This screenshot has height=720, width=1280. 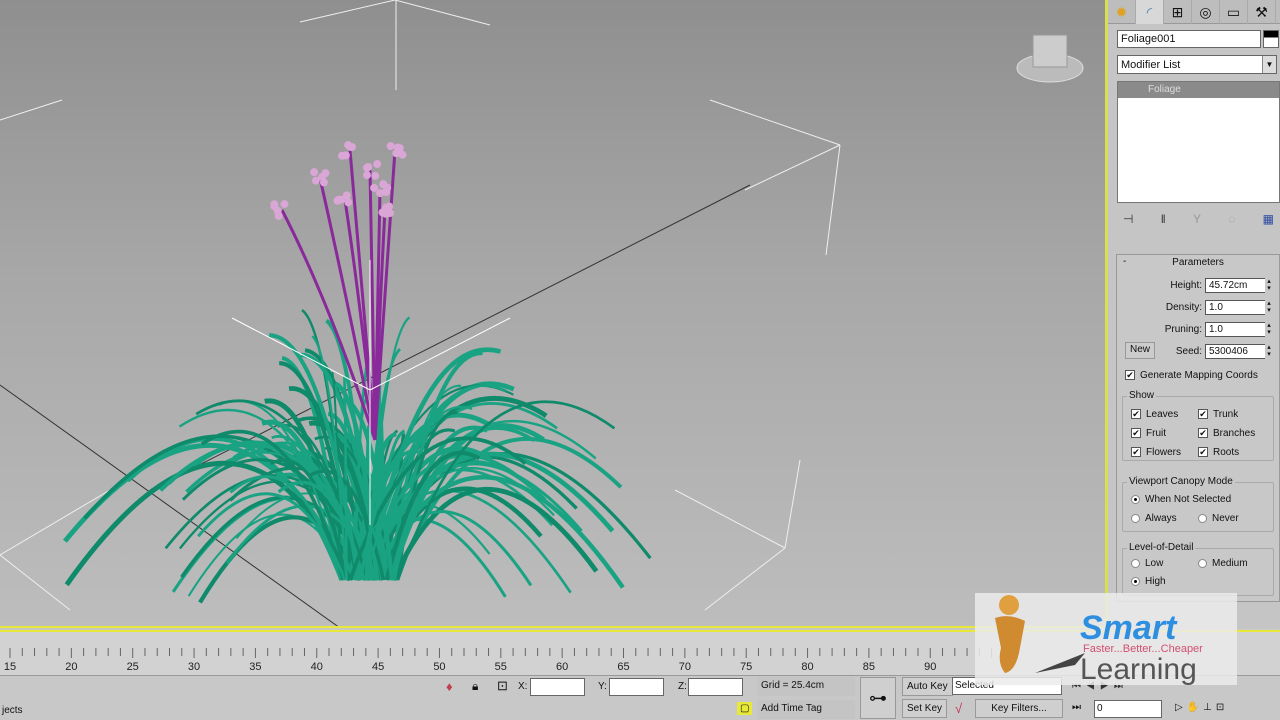 What do you see at coordinates (1269, 64) in the screenshot?
I see `chevron-down-icon: ▼` at bounding box center [1269, 64].